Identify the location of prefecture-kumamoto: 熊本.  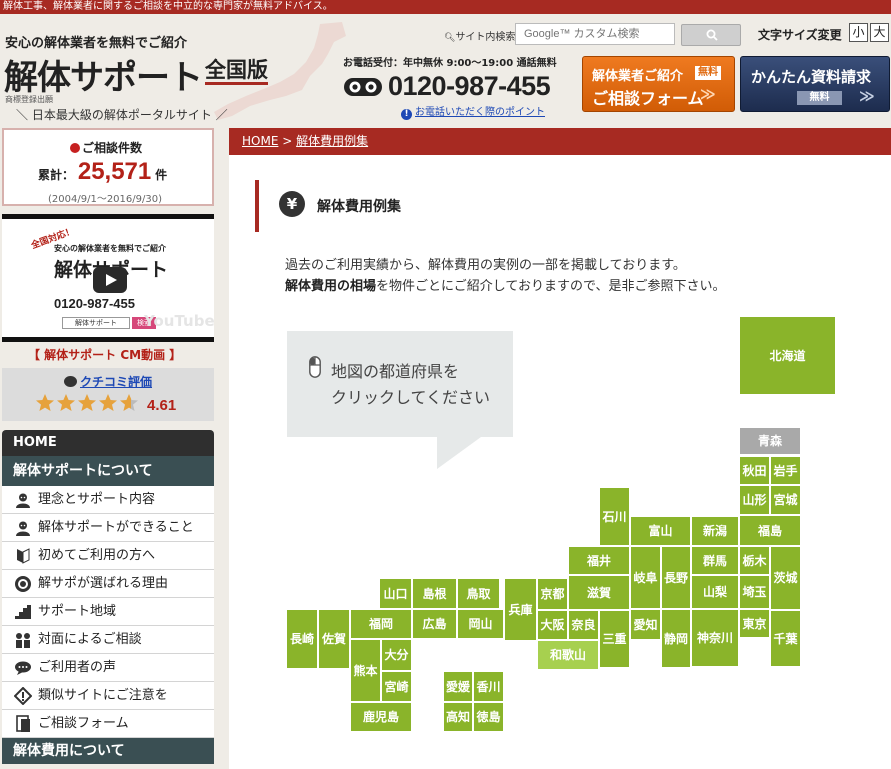
(365, 670).